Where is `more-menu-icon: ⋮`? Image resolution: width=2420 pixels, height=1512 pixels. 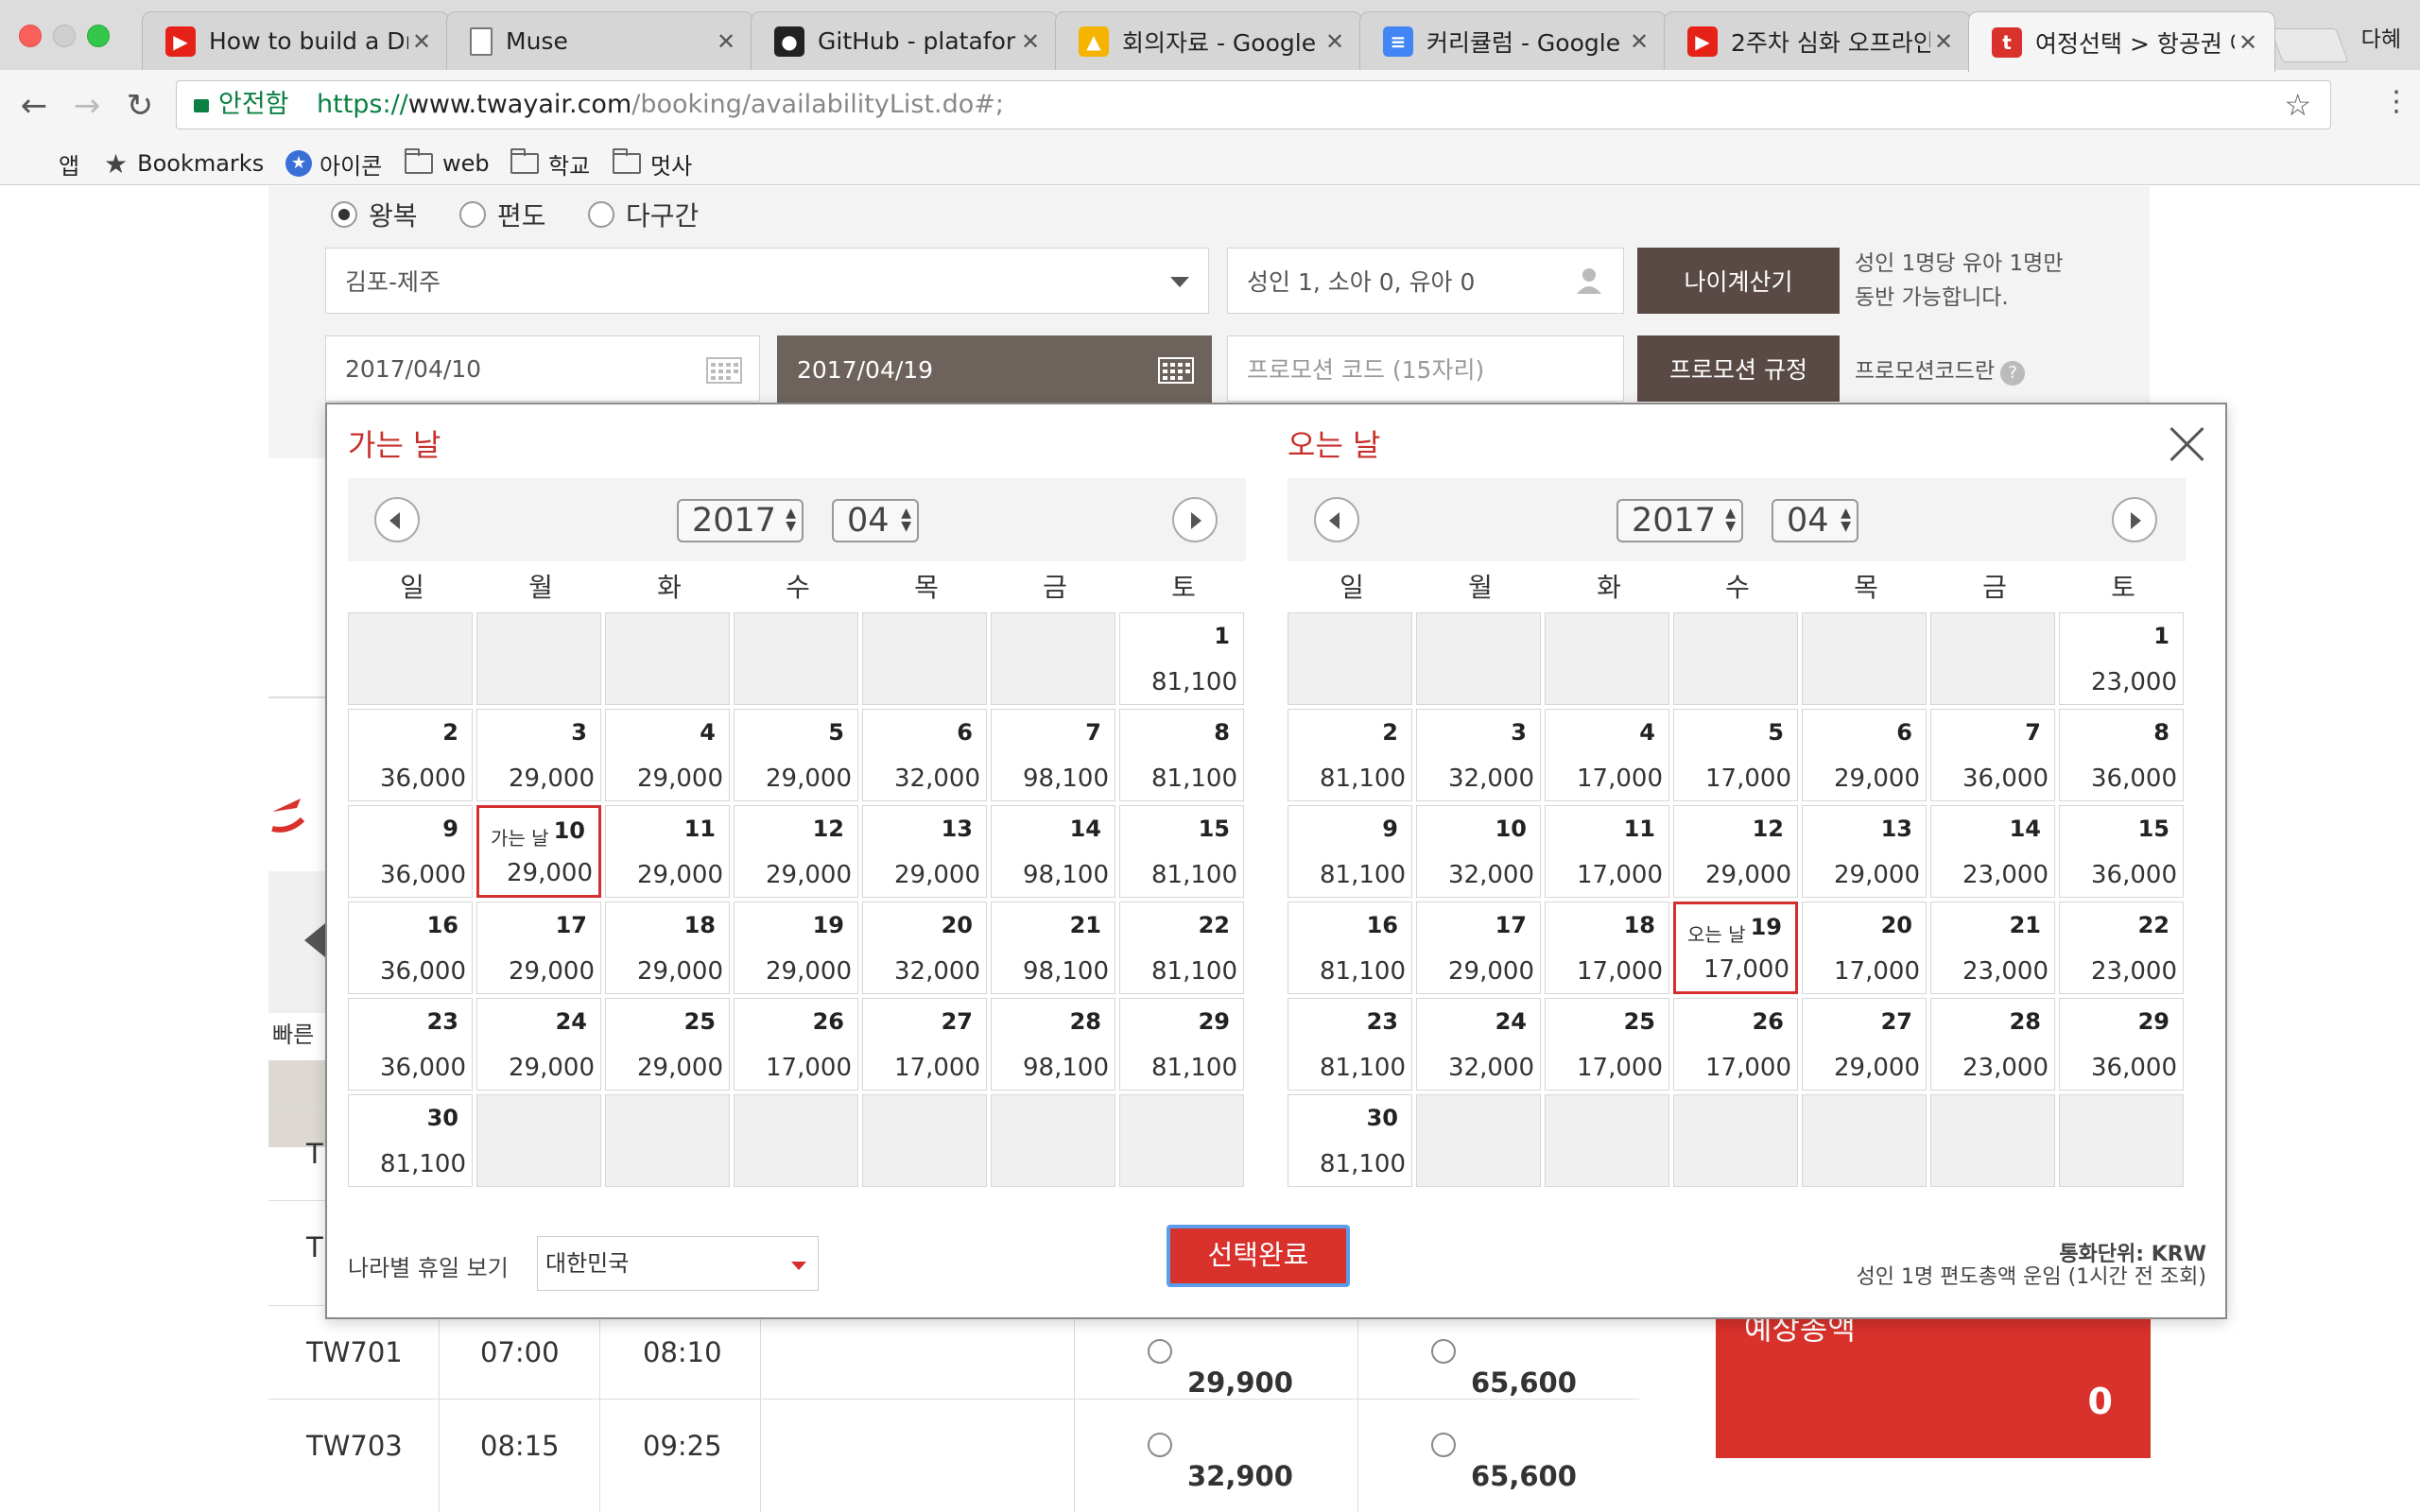 more-menu-icon: ⋮ is located at coordinates (2396, 101).